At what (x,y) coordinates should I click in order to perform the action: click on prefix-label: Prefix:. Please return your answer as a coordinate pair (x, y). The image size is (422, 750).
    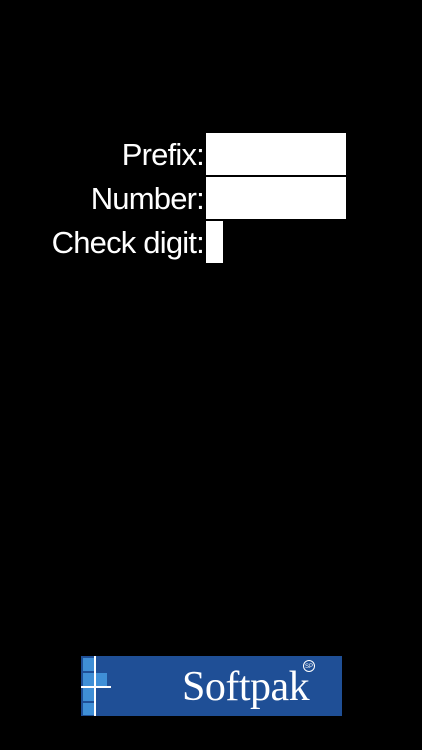
    Looking at the image, I should click on (163, 154).